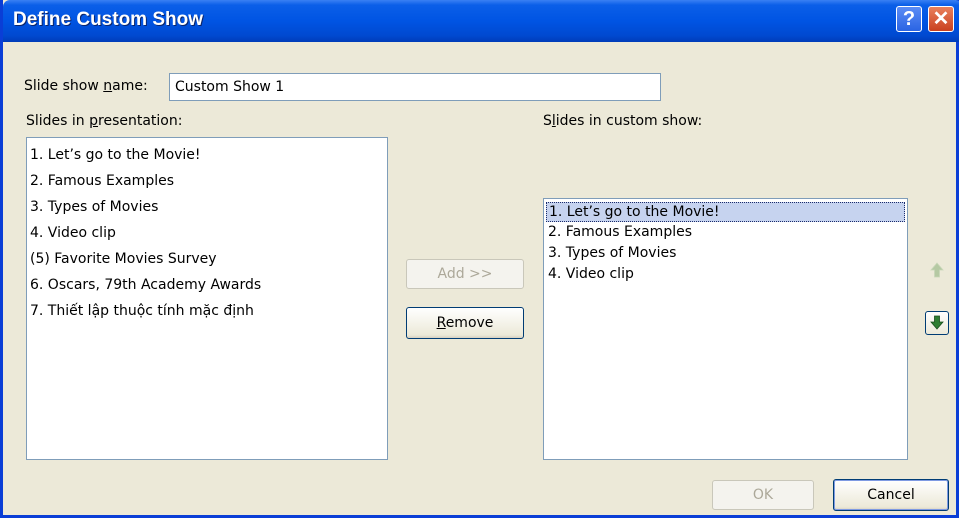 Image resolution: width=959 pixels, height=518 pixels. Describe the element at coordinates (465, 274) in the screenshot. I see `add-button: Add >>` at that location.